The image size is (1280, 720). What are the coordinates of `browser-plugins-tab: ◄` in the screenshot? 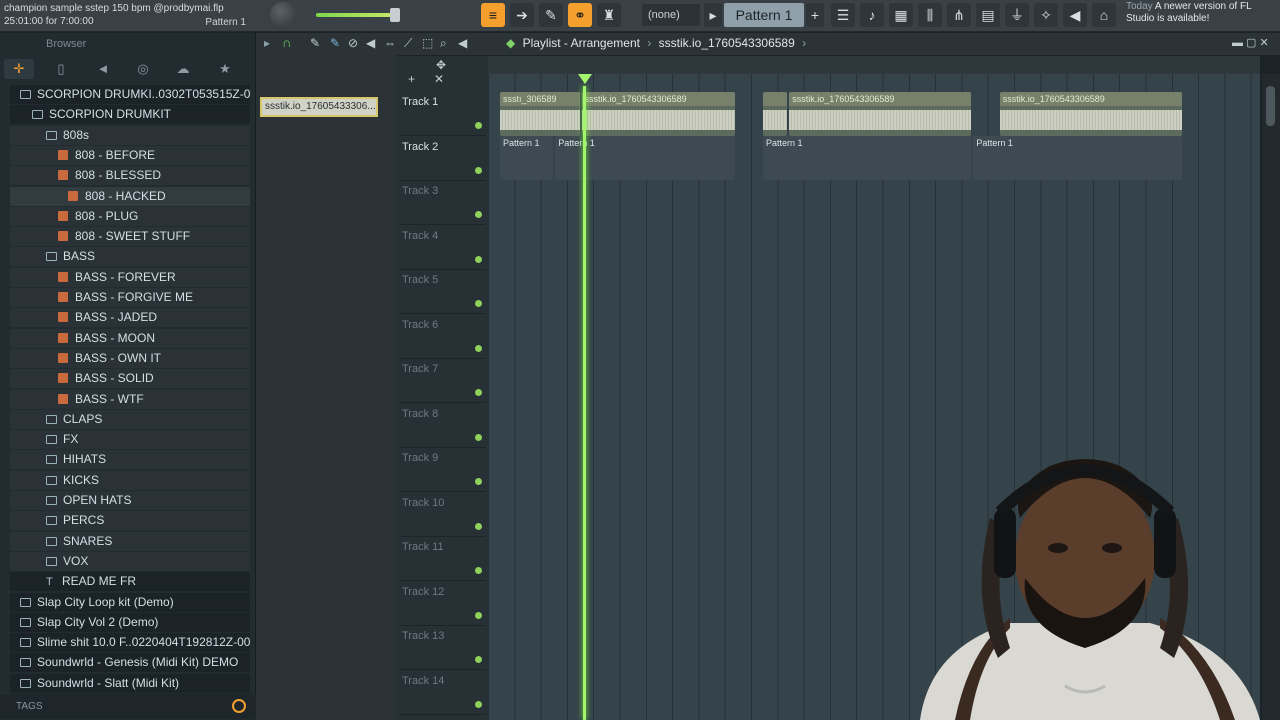 It's located at (103, 69).